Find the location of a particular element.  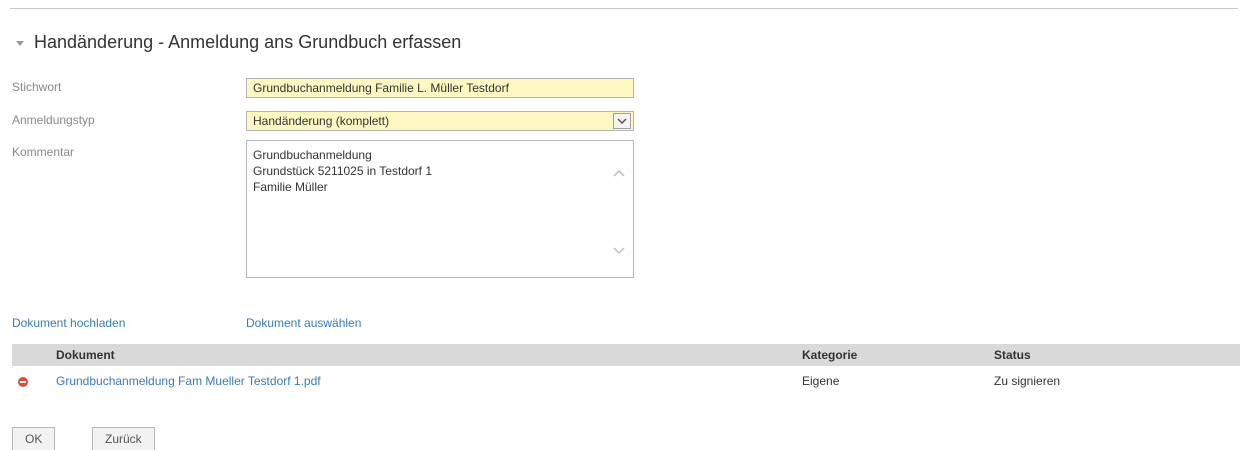

zurueck-button: Zurück is located at coordinates (123, 438).